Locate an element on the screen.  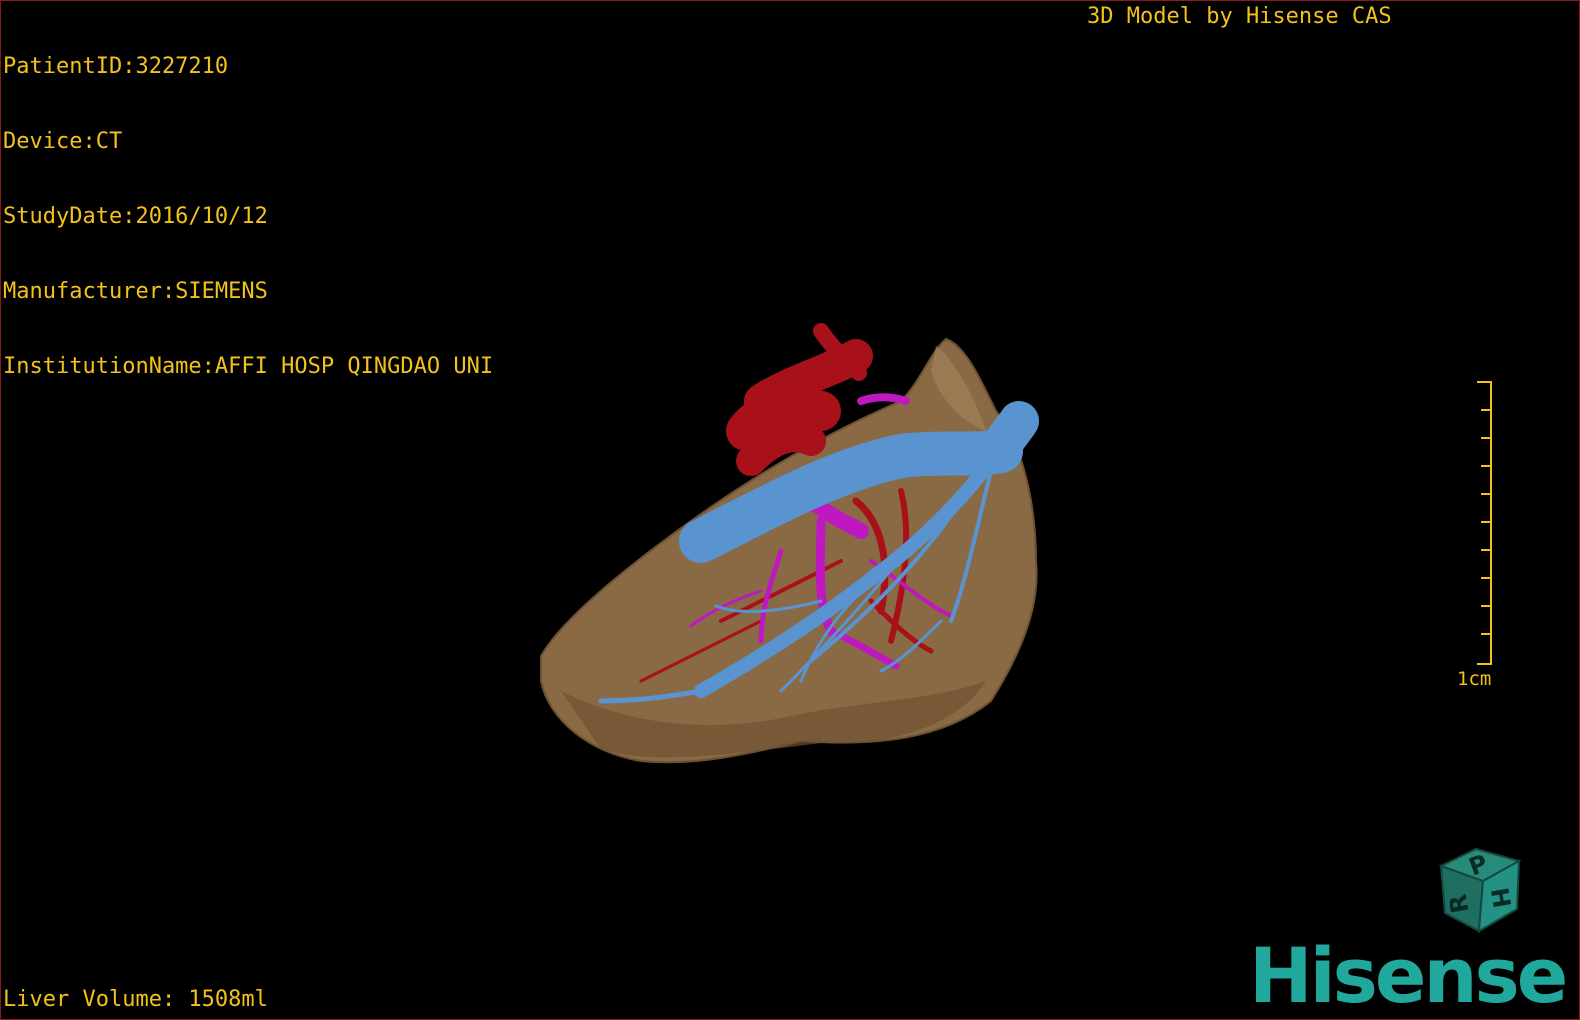
orientation-cube: P H R is located at coordinates (1481, 891).